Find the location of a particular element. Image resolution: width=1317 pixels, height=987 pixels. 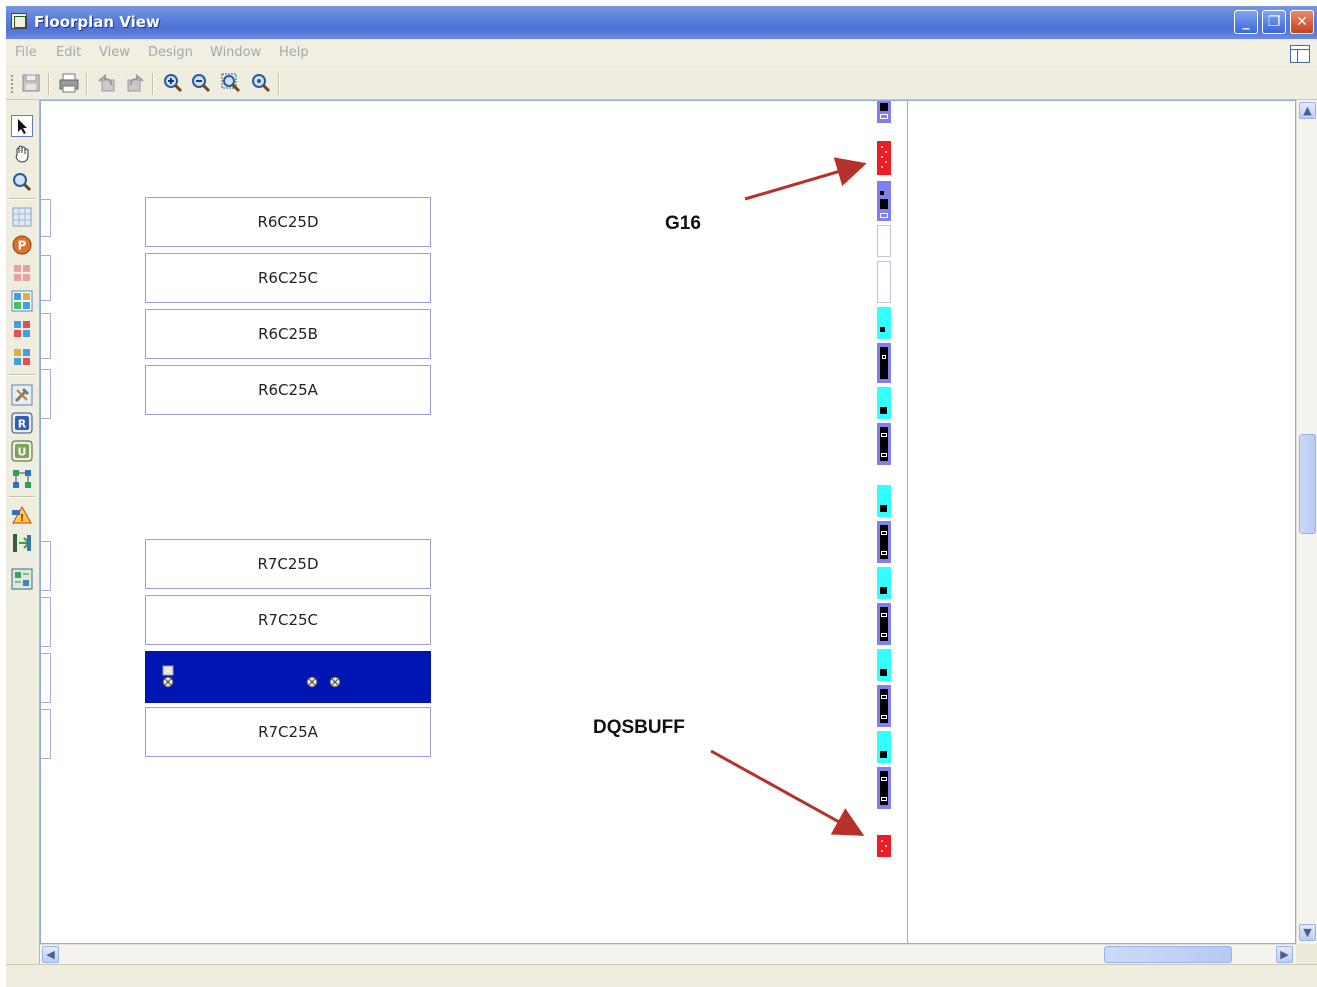

zoom-out-icon is located at coordinates (201, 83).